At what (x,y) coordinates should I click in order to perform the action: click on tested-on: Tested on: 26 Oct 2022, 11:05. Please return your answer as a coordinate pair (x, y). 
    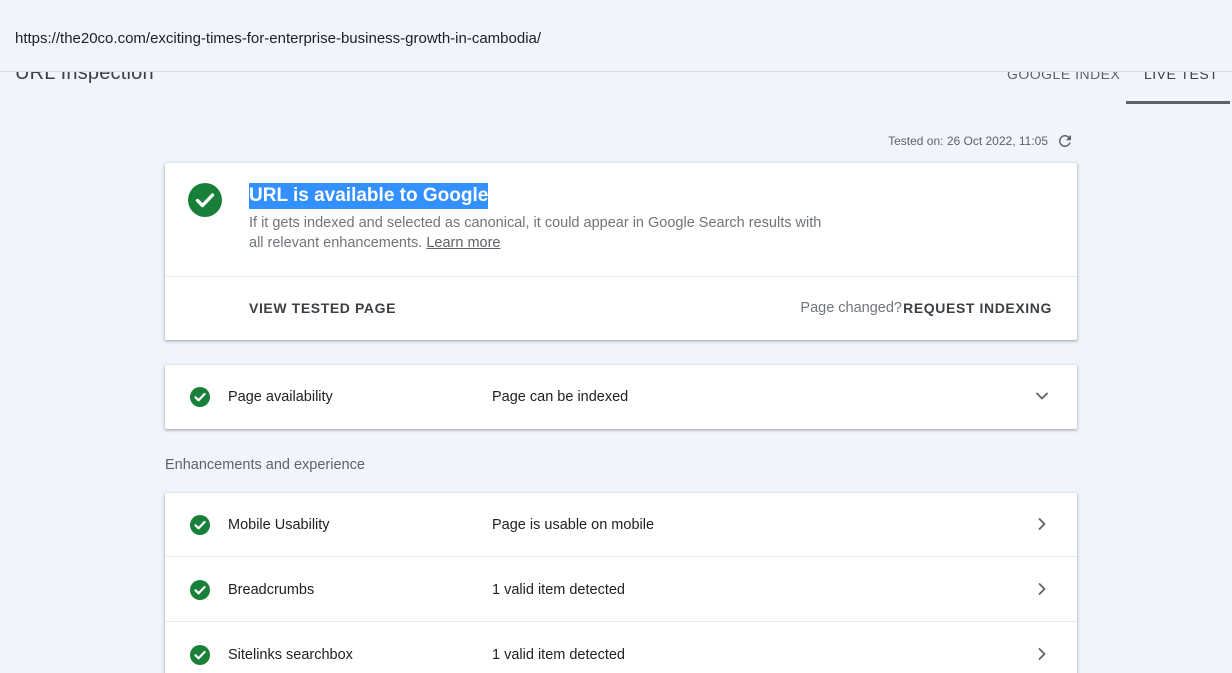
    Looking at the image, I should click on (981, 141).